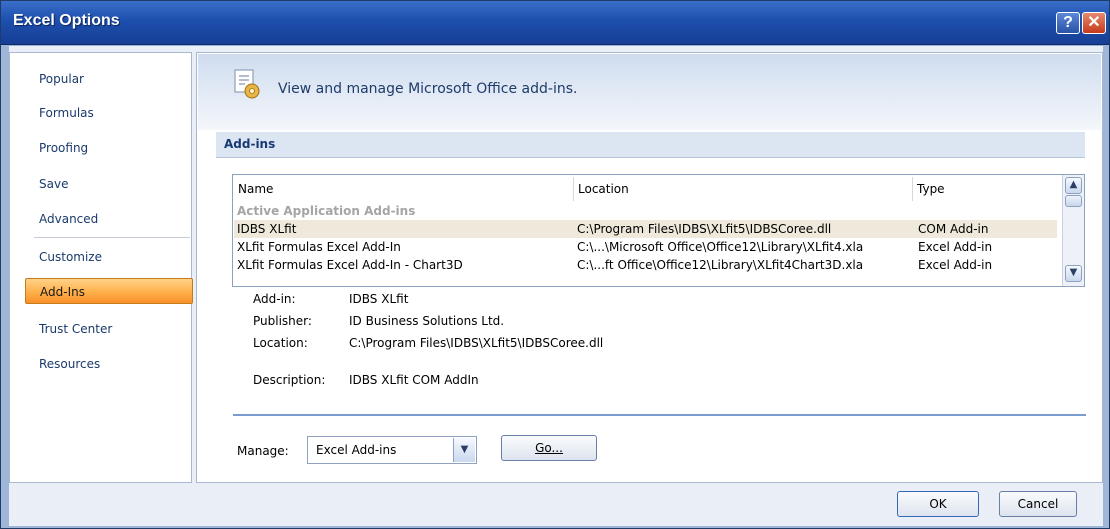  I want to click on sidebar-item-resources: Resources, so click(105, 364).